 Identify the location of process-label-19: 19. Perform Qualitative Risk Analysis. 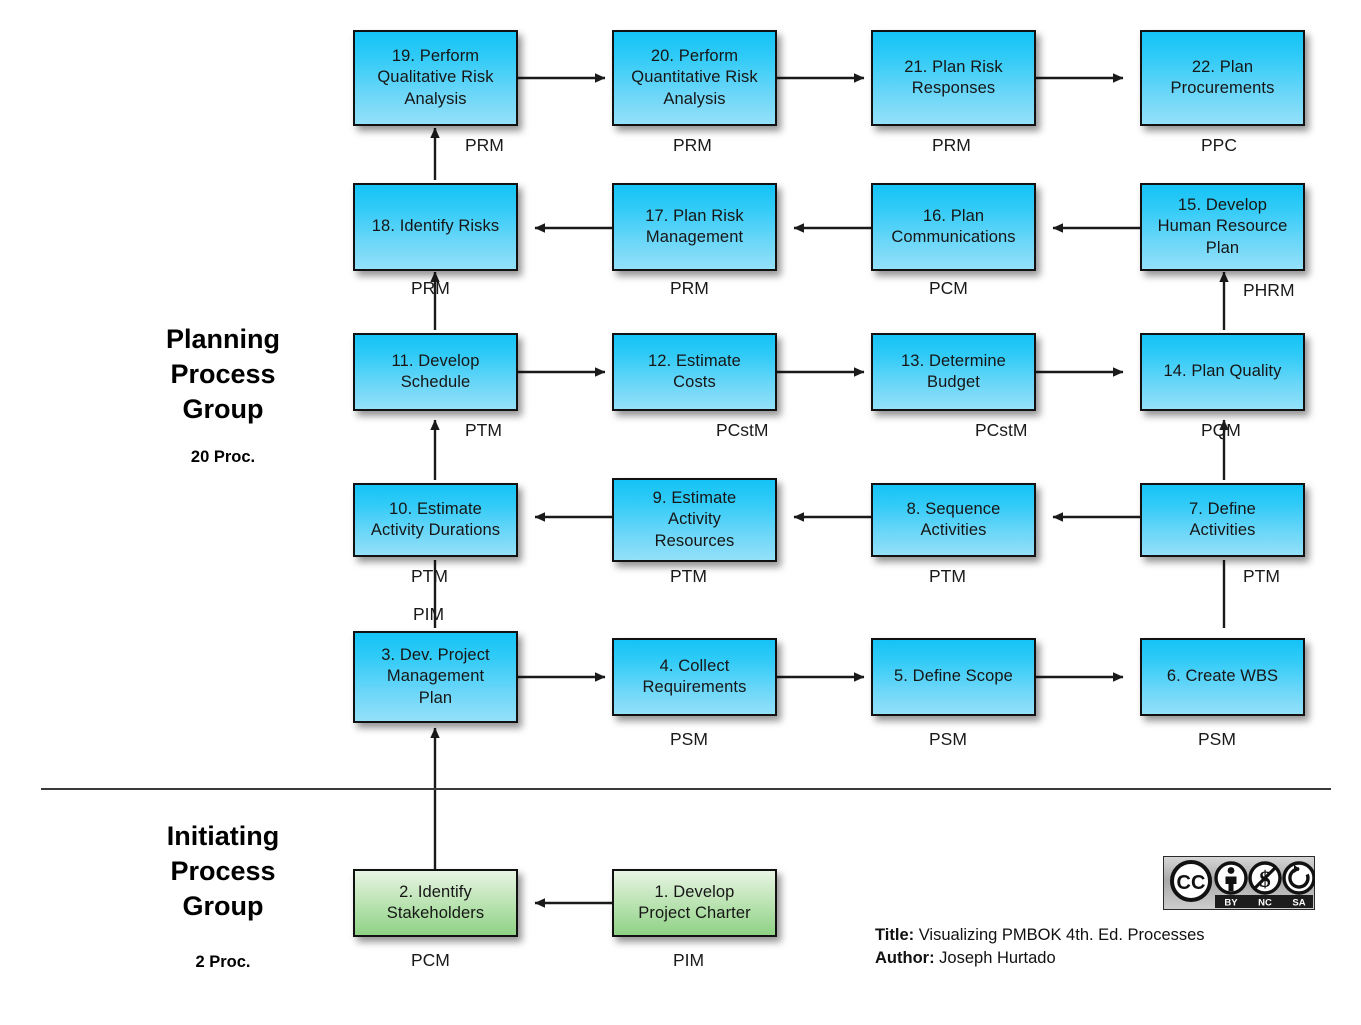
(435, 77).